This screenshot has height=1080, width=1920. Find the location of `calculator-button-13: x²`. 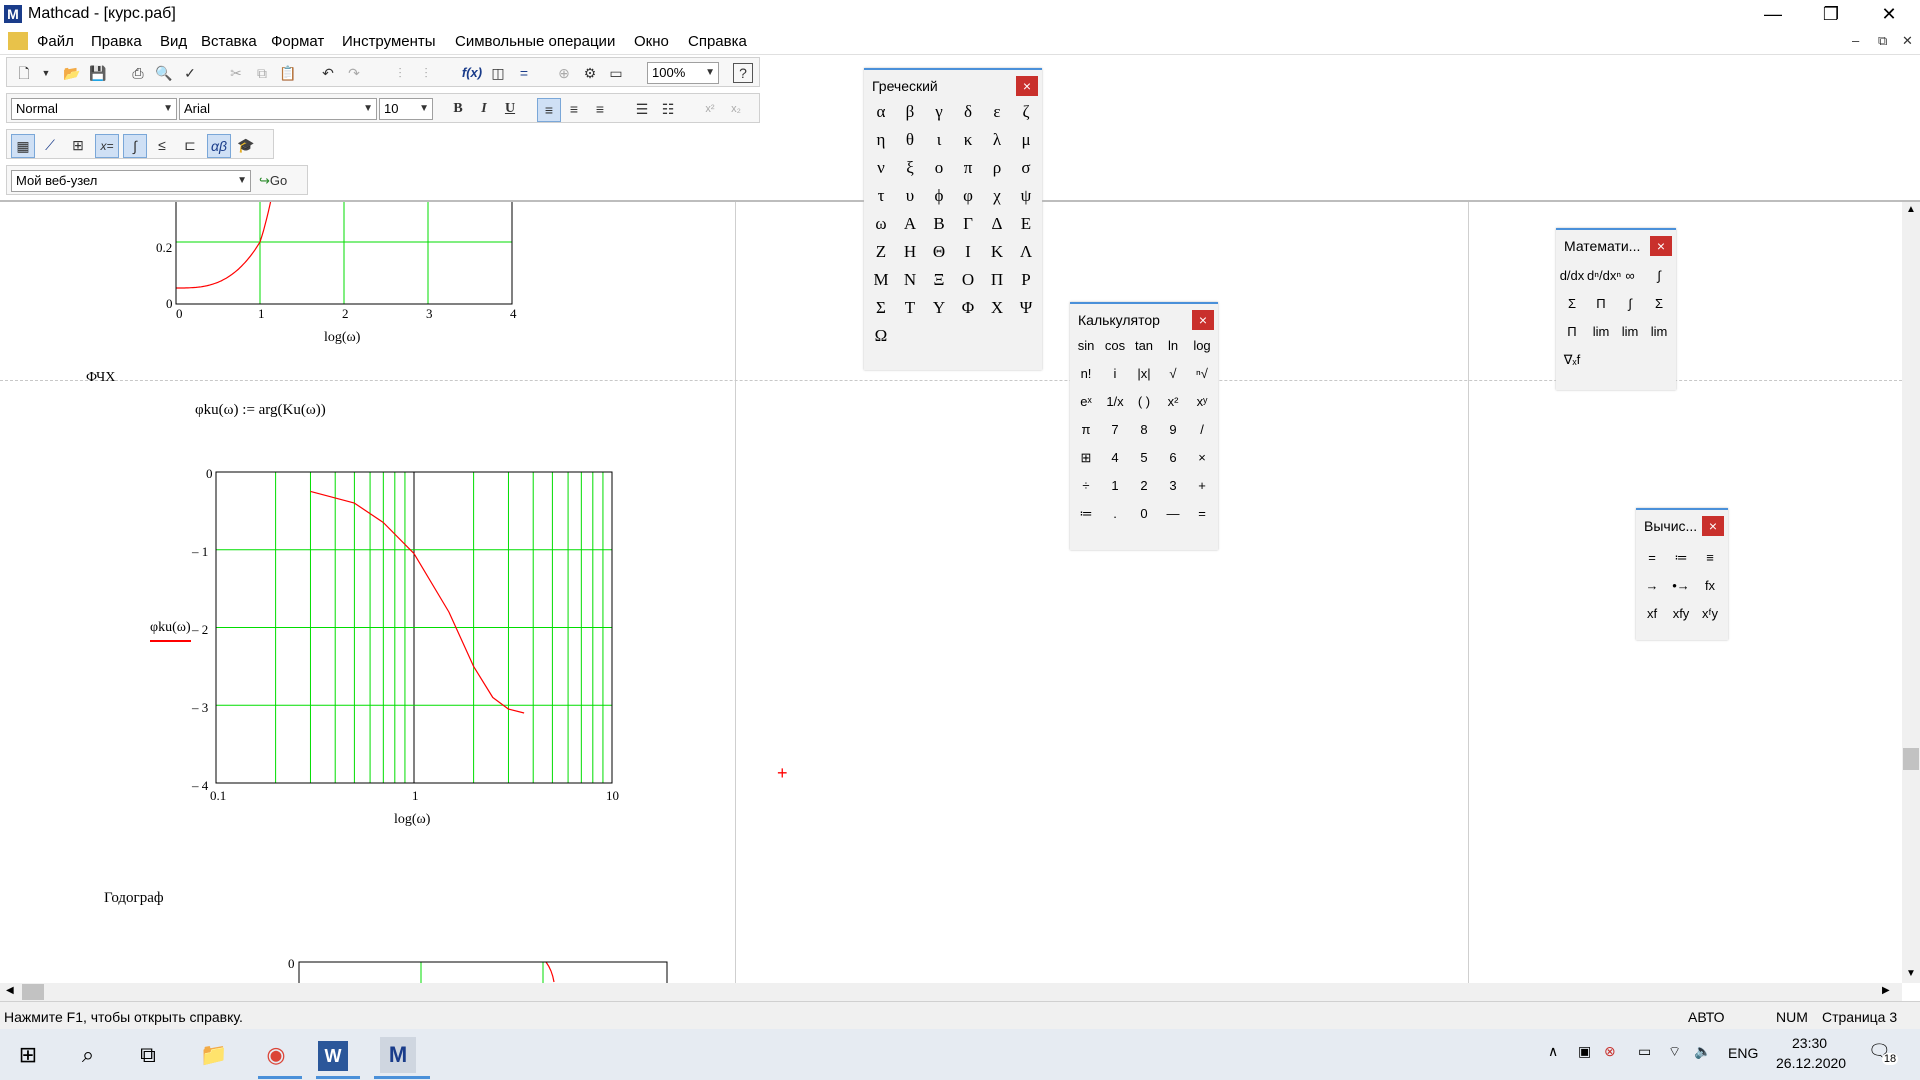

calculator-button-13: x² is located at coordinates (1173, 402).